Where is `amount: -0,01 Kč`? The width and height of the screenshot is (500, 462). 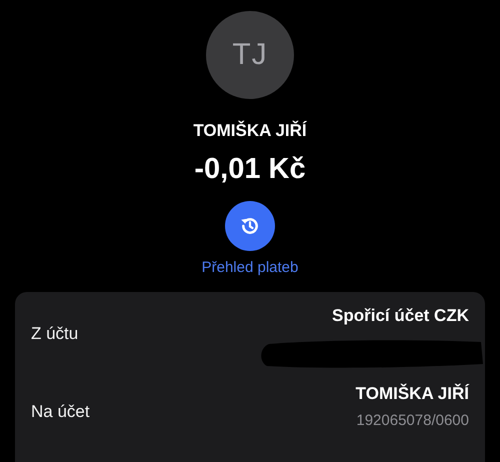 amount: -0,01 Kč is located at coordinates (250, 169).